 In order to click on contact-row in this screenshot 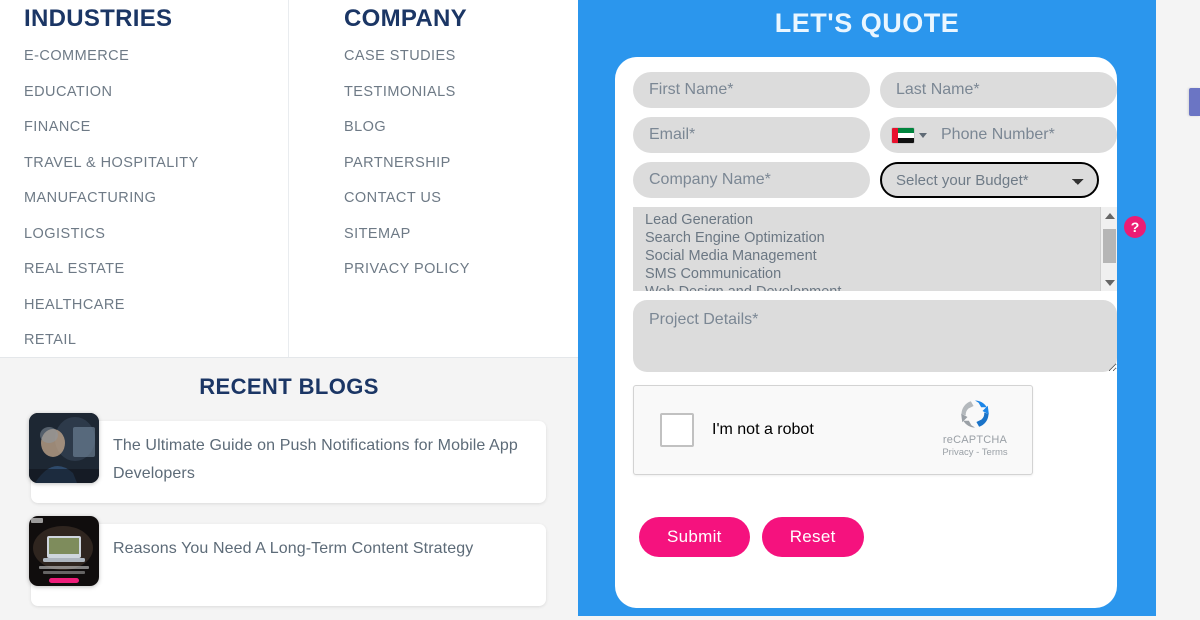, I will do `click(890, 135)`.